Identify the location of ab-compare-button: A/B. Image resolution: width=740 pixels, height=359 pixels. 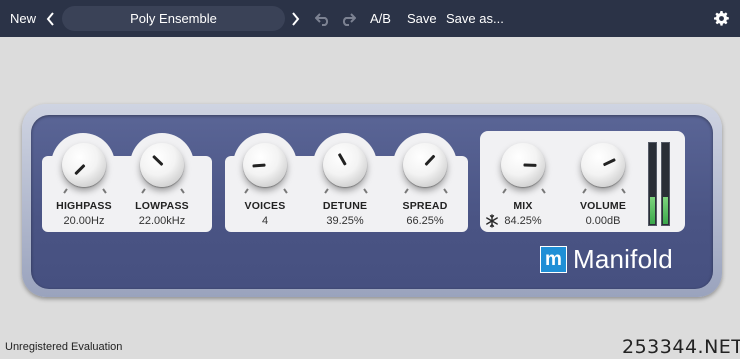
(380, 18).